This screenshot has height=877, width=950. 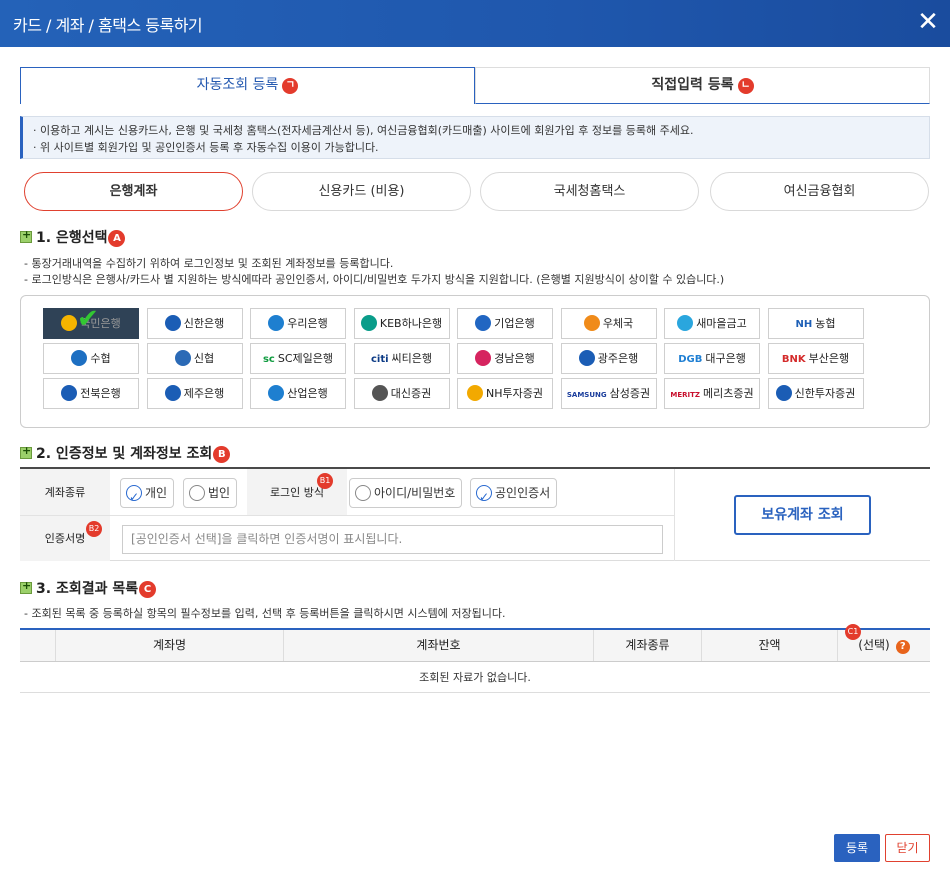 What do you see at coordinates (100, 358) in the screenshot?
I see `bank-label: 수협` at bounding box center [100, 358].